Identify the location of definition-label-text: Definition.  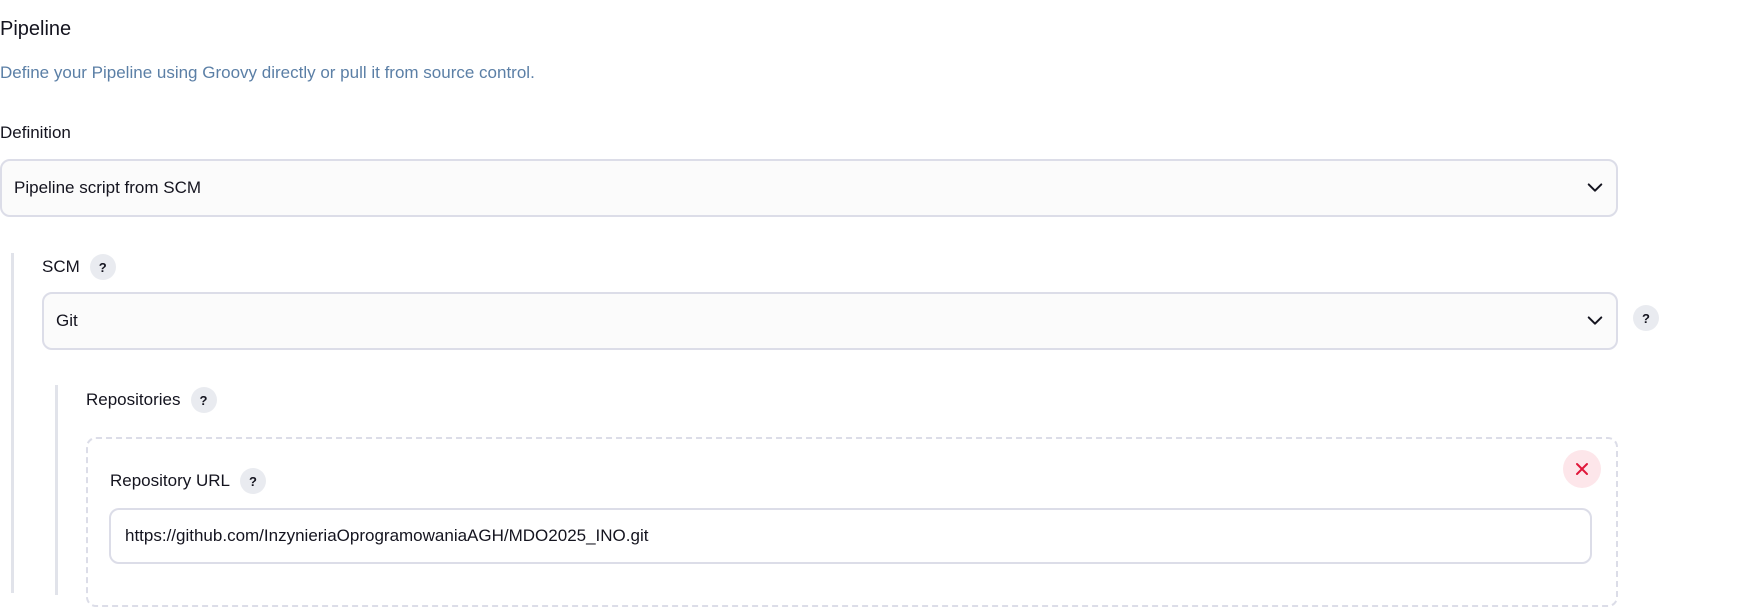
(35, 132).